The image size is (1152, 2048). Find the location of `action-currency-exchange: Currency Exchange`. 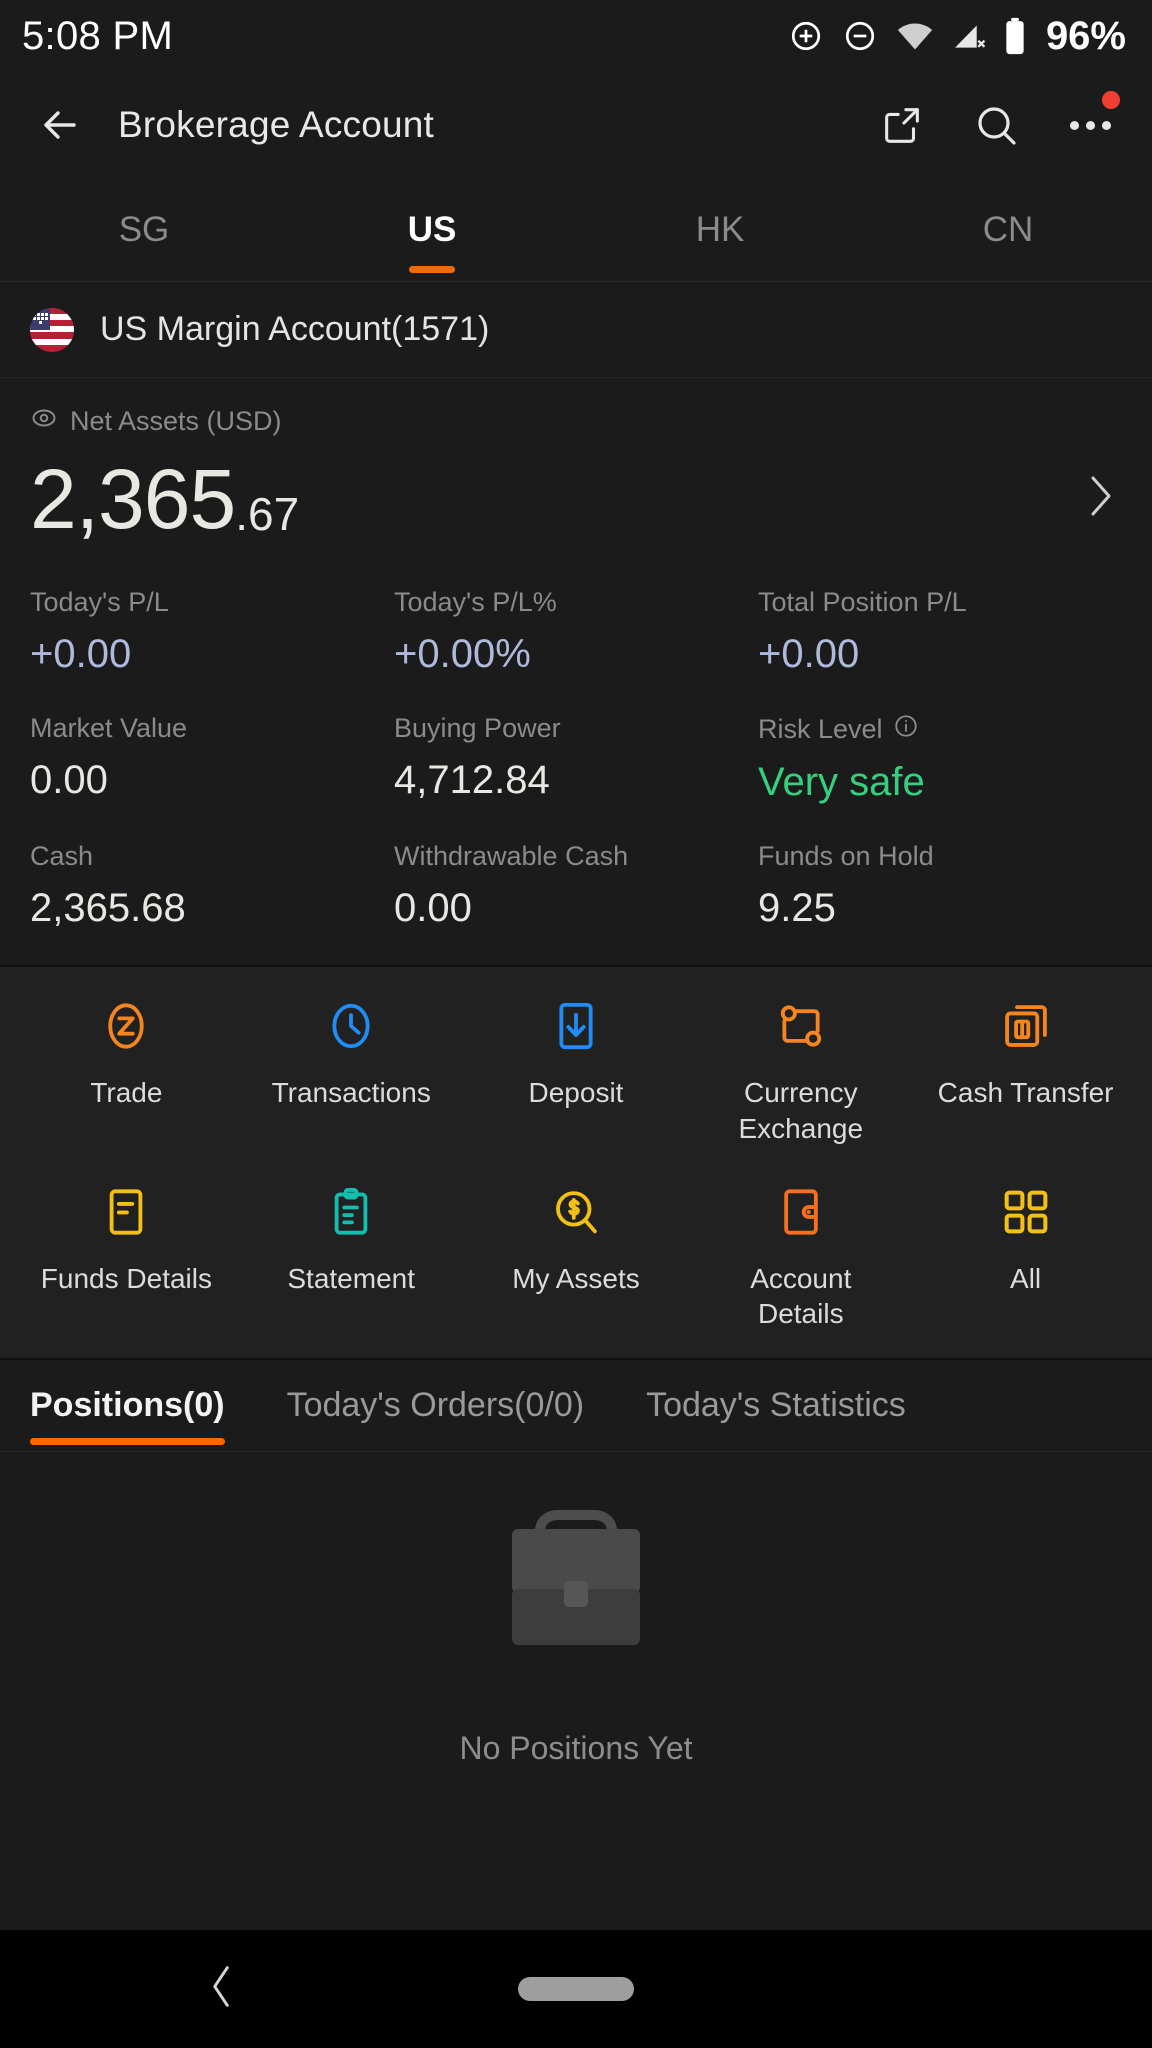

action-currency-exchange: Currency Exchange is located at coordinates (800, 1072).